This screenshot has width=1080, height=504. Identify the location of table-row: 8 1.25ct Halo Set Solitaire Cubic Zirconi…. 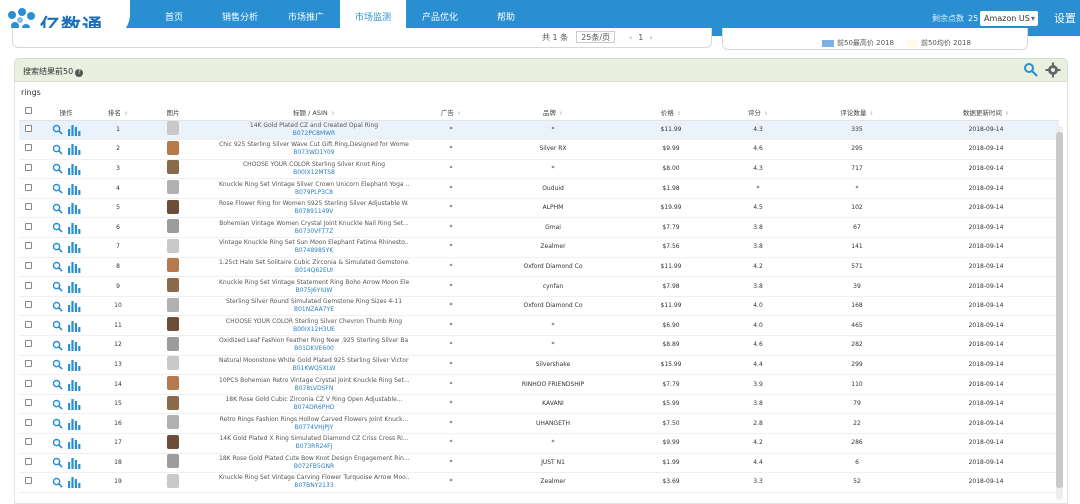
(539, 267).